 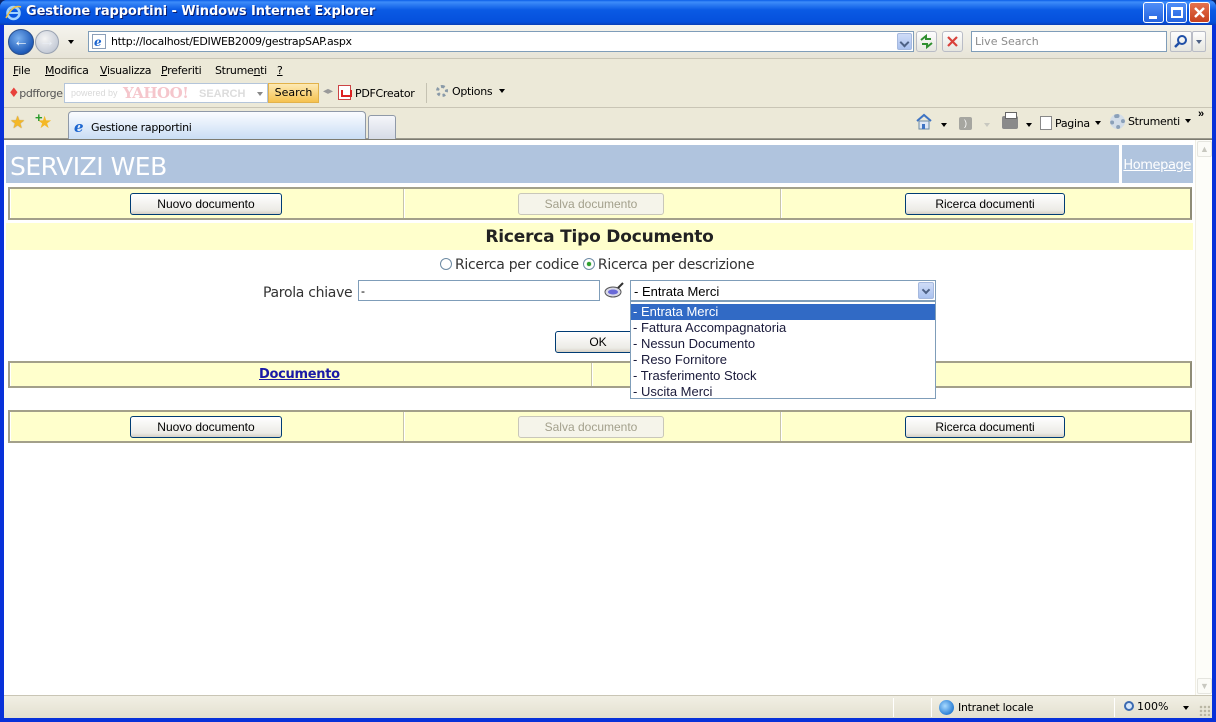 I want to click on security-zone: Intranet locale, so click(x=986, y=707).